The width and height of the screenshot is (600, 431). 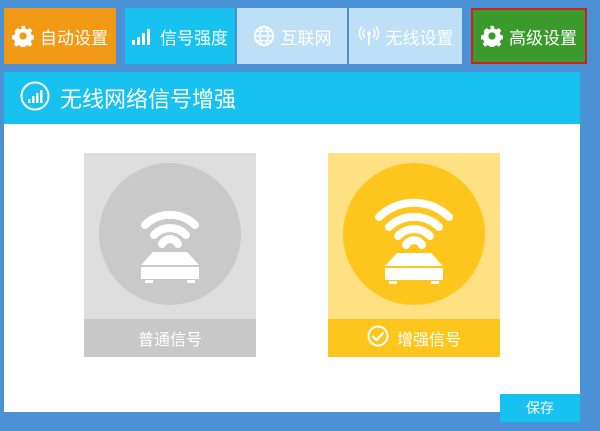 What do you see at coordinates (540, 408) in the screenshot?
I see `save-button: 保存` at bounding box center [540, 408].